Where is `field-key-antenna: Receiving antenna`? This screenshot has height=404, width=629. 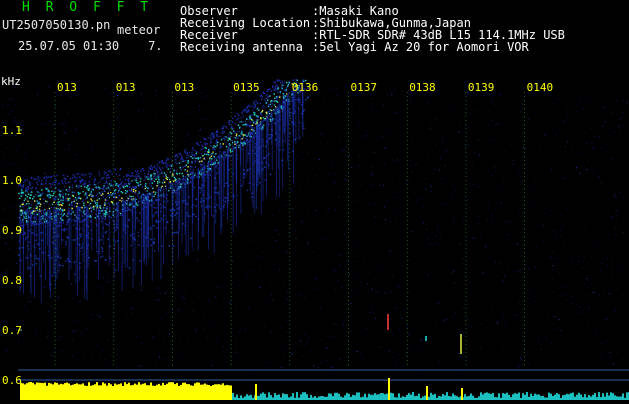 field-key-antenna: Receiving antenna is located at coordinates (241, 47).